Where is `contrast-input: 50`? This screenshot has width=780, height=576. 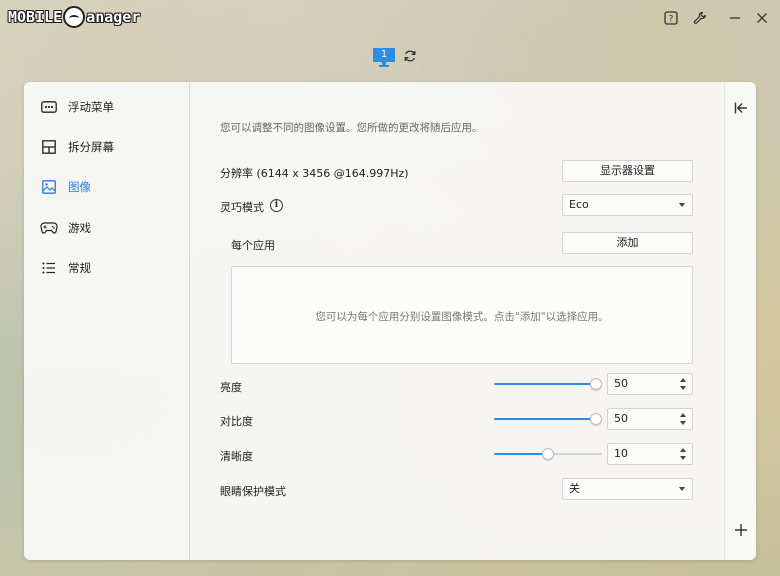
contrast-input: 50 is located at coordinates (650, 419).